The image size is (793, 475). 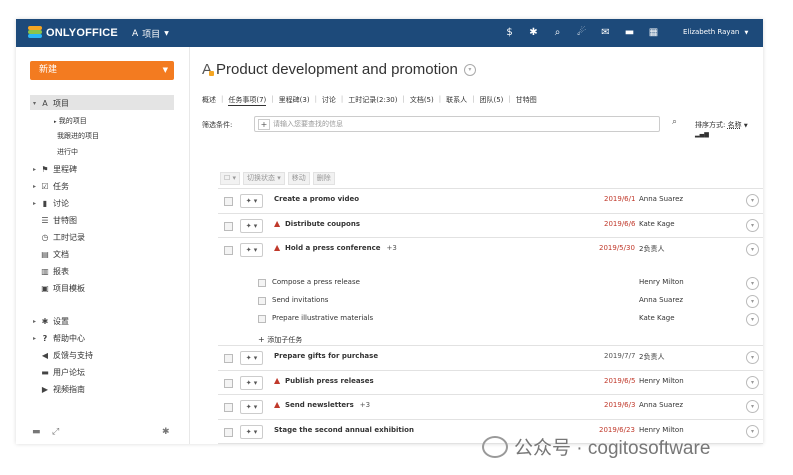 What do you see at coordinates (526, 100) in the screenshot?
I see `tab-gantt: 甘特图` at bounding box center [526, 100].